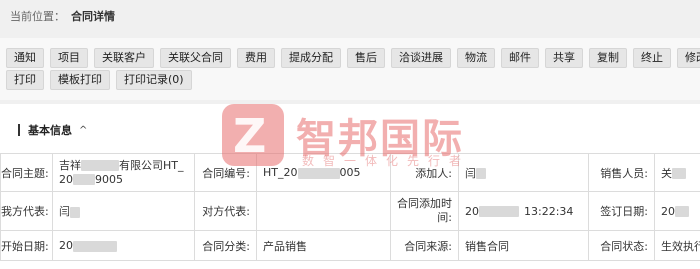 This screenshot has width=700, height=269. I want to click on page-title: 合同详情, so click(93, 16).